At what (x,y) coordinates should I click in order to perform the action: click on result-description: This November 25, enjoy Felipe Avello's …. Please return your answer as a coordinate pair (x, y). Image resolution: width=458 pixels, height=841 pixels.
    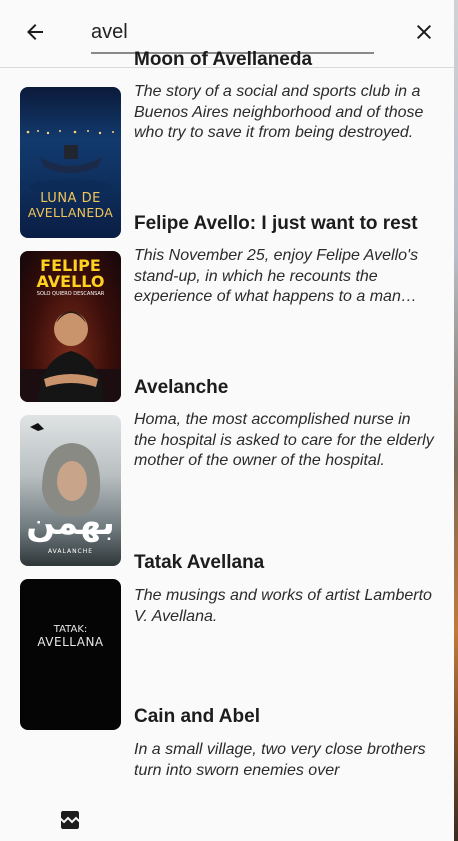
    Looking at the image, I should click on (276, 276).